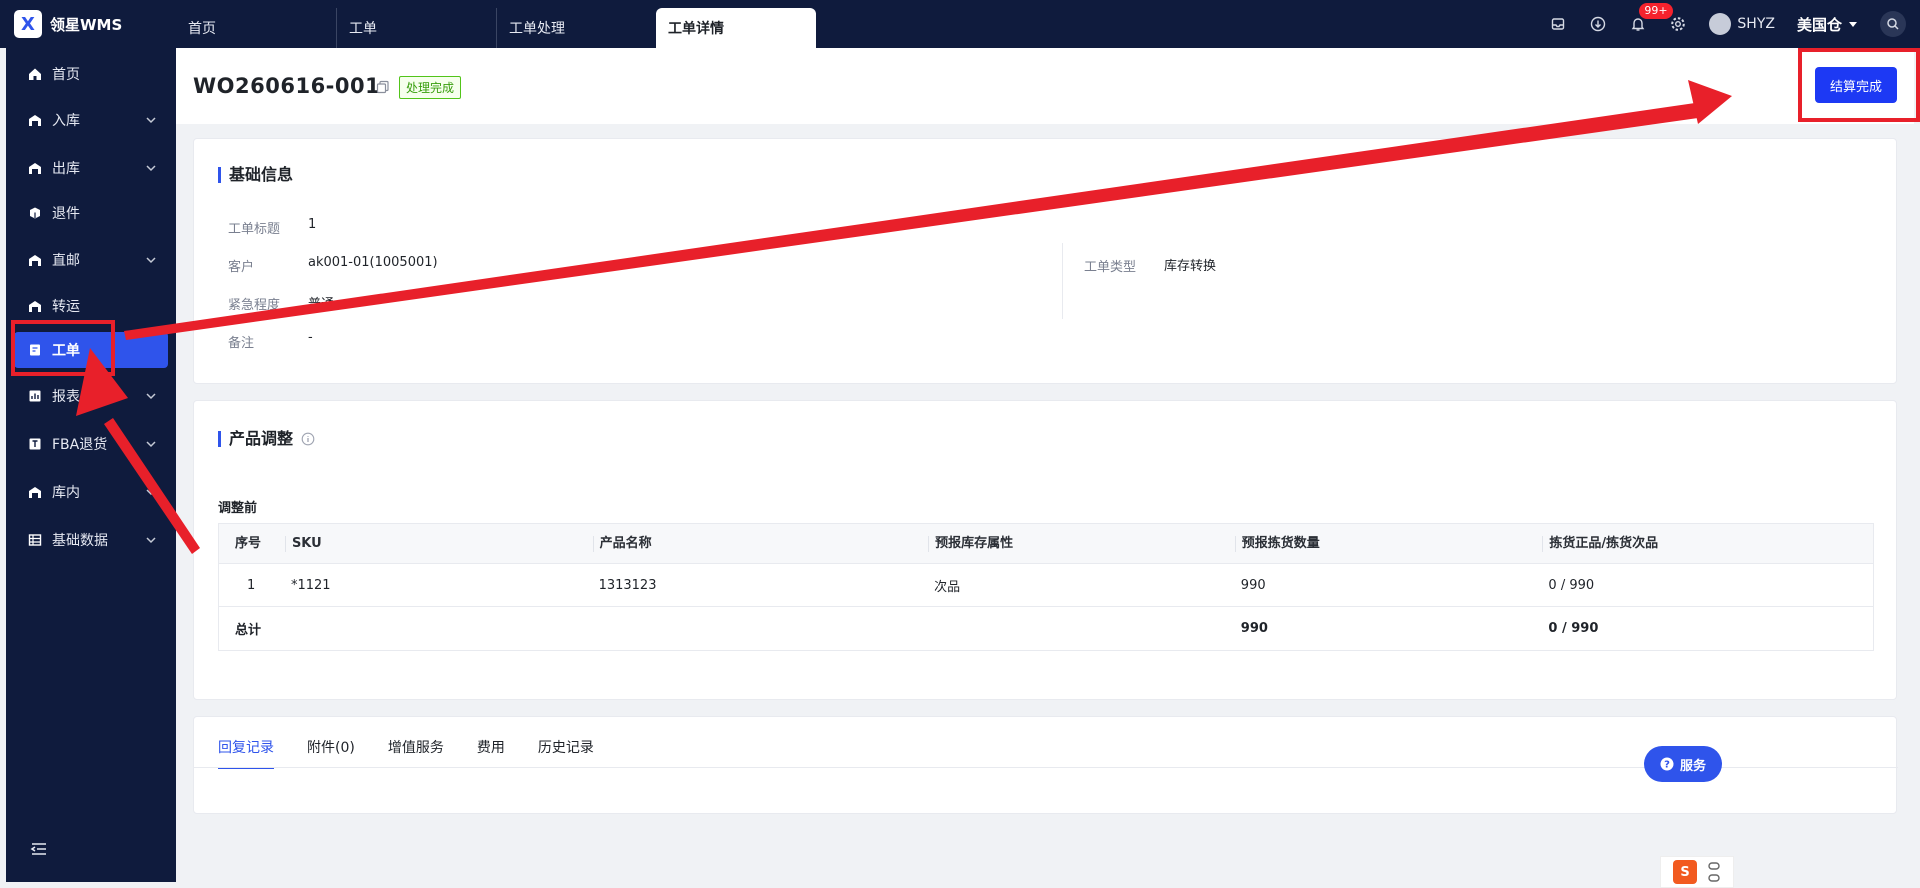  I want to click on settle-complete-button: 结算完成, so click(1856, 85).